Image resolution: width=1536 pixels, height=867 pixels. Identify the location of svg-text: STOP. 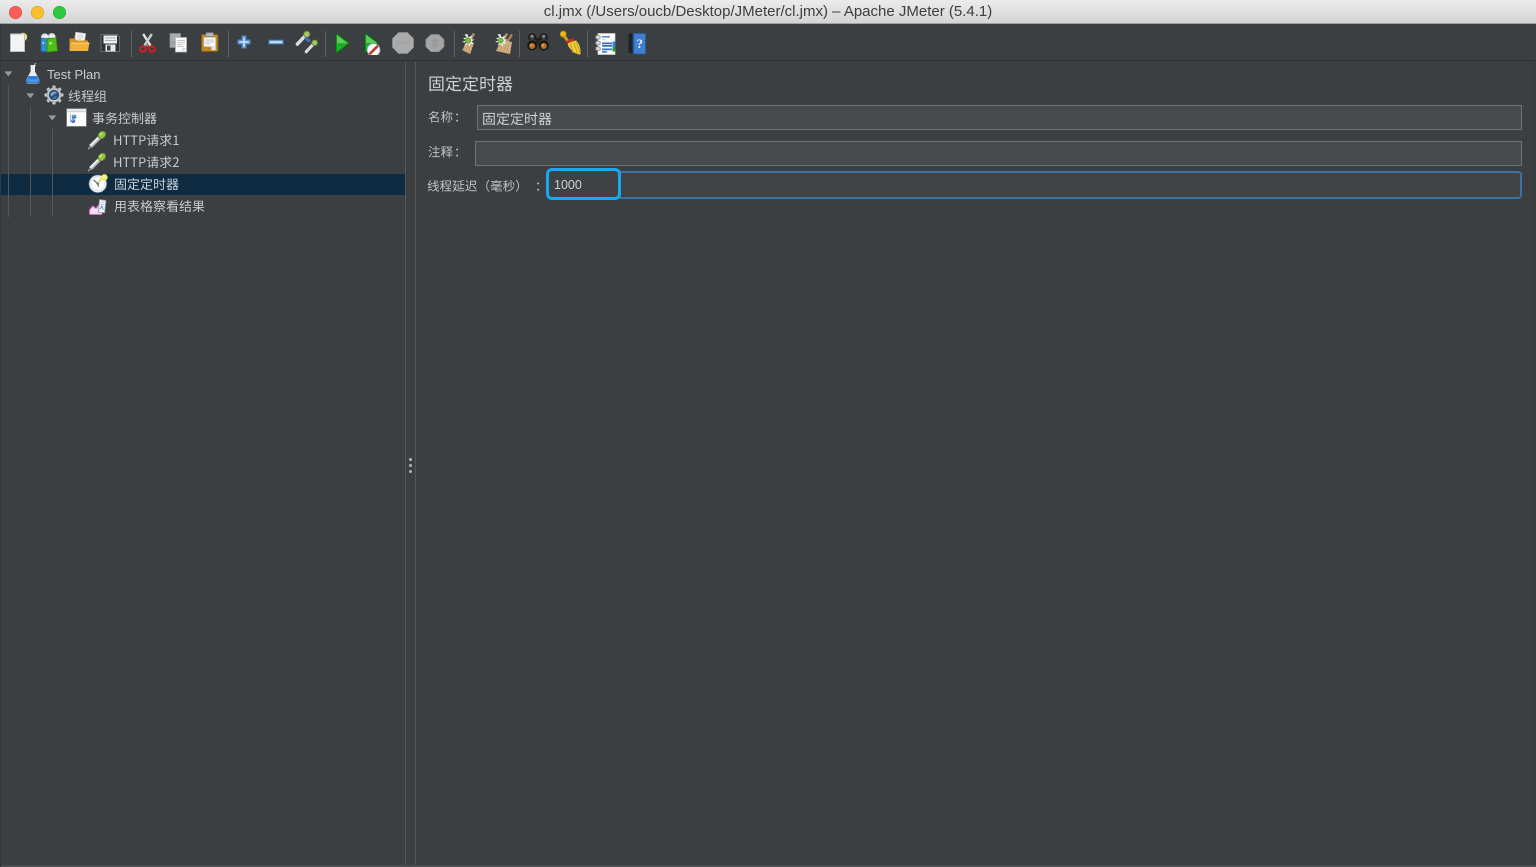
(402, 44).